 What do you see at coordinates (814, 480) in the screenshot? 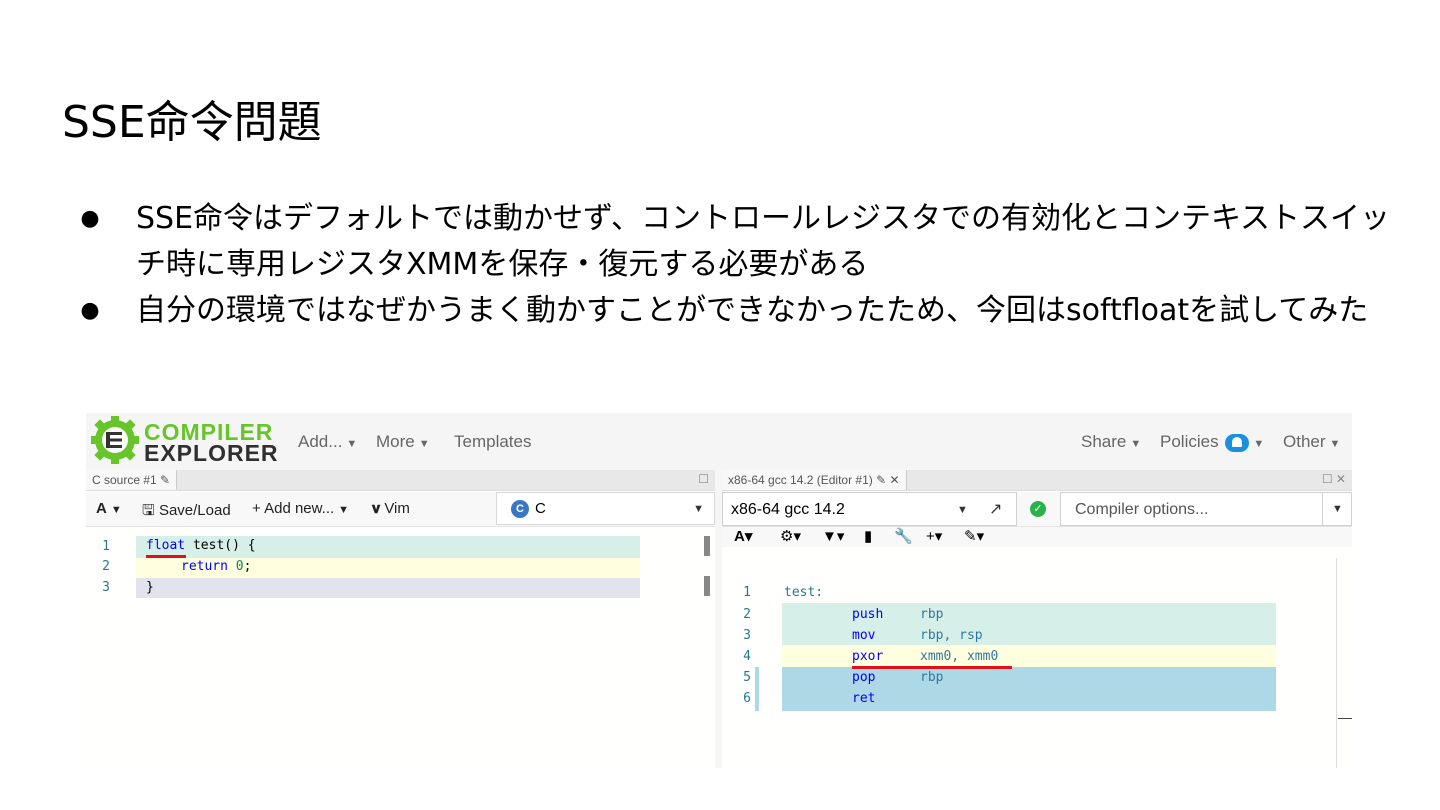
I see `tab-compiler: x86-64 gcc 14.2 (Editor #1) ✎ ✕` at bounding box center [814, 480].